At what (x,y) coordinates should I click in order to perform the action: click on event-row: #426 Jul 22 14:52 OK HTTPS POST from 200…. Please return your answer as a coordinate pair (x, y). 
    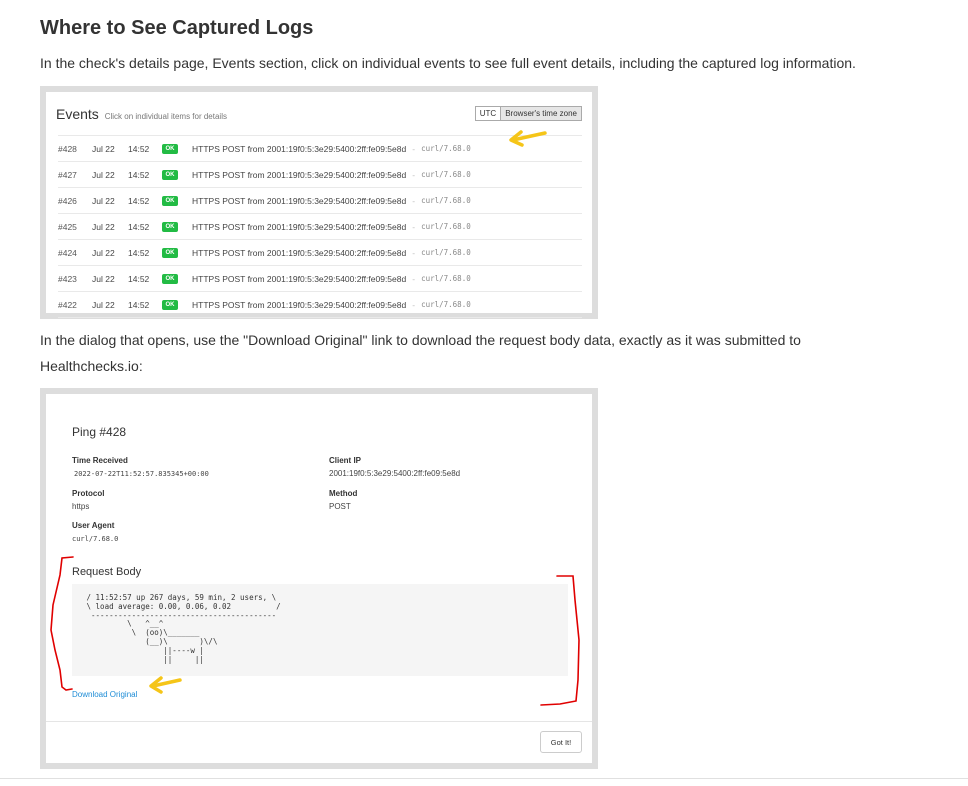
    Looking at the image, I should click on (320, 201).